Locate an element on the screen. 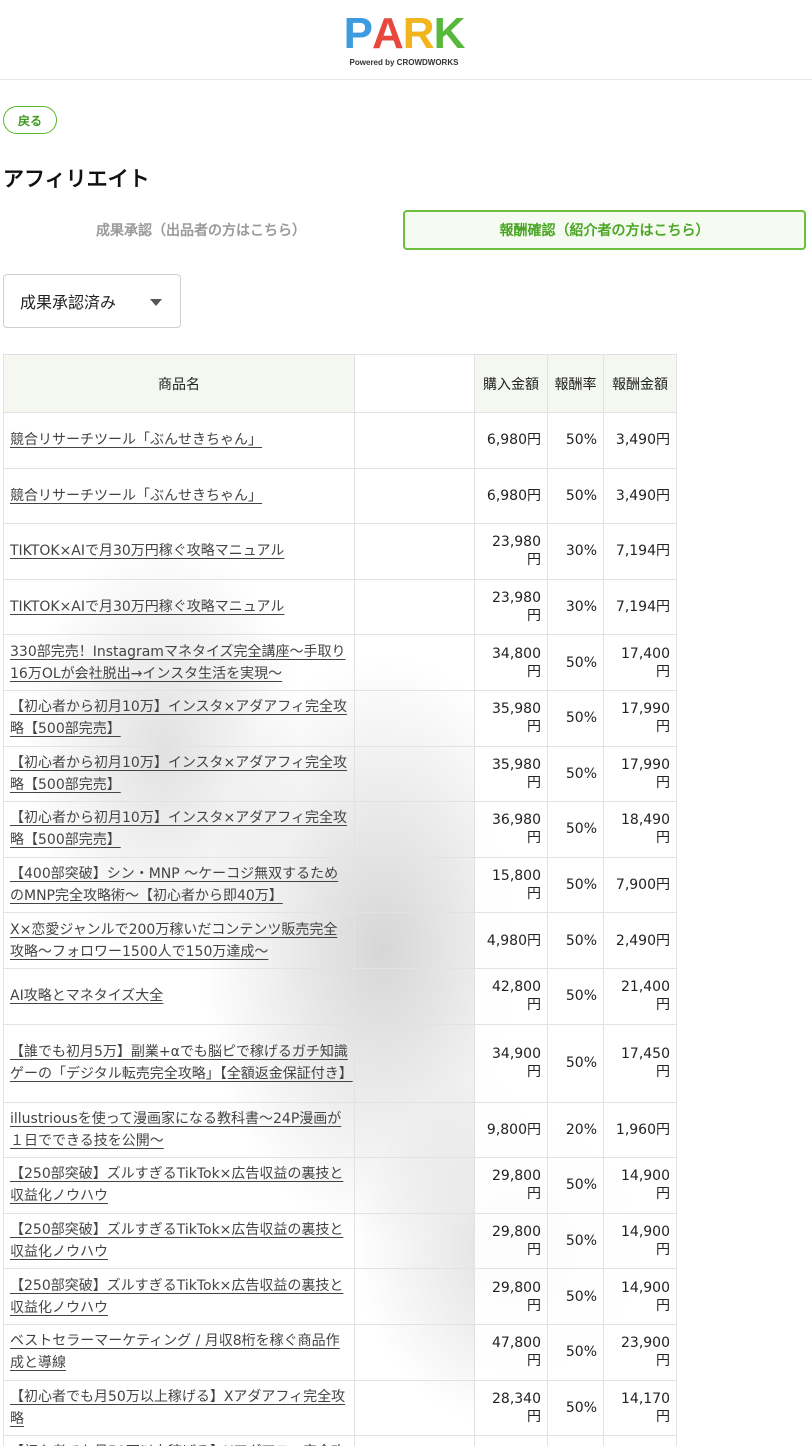 The image size is (812, 1446). app-header: PARK Powered by CROWDWORKS is located at coordinates (406, 40).